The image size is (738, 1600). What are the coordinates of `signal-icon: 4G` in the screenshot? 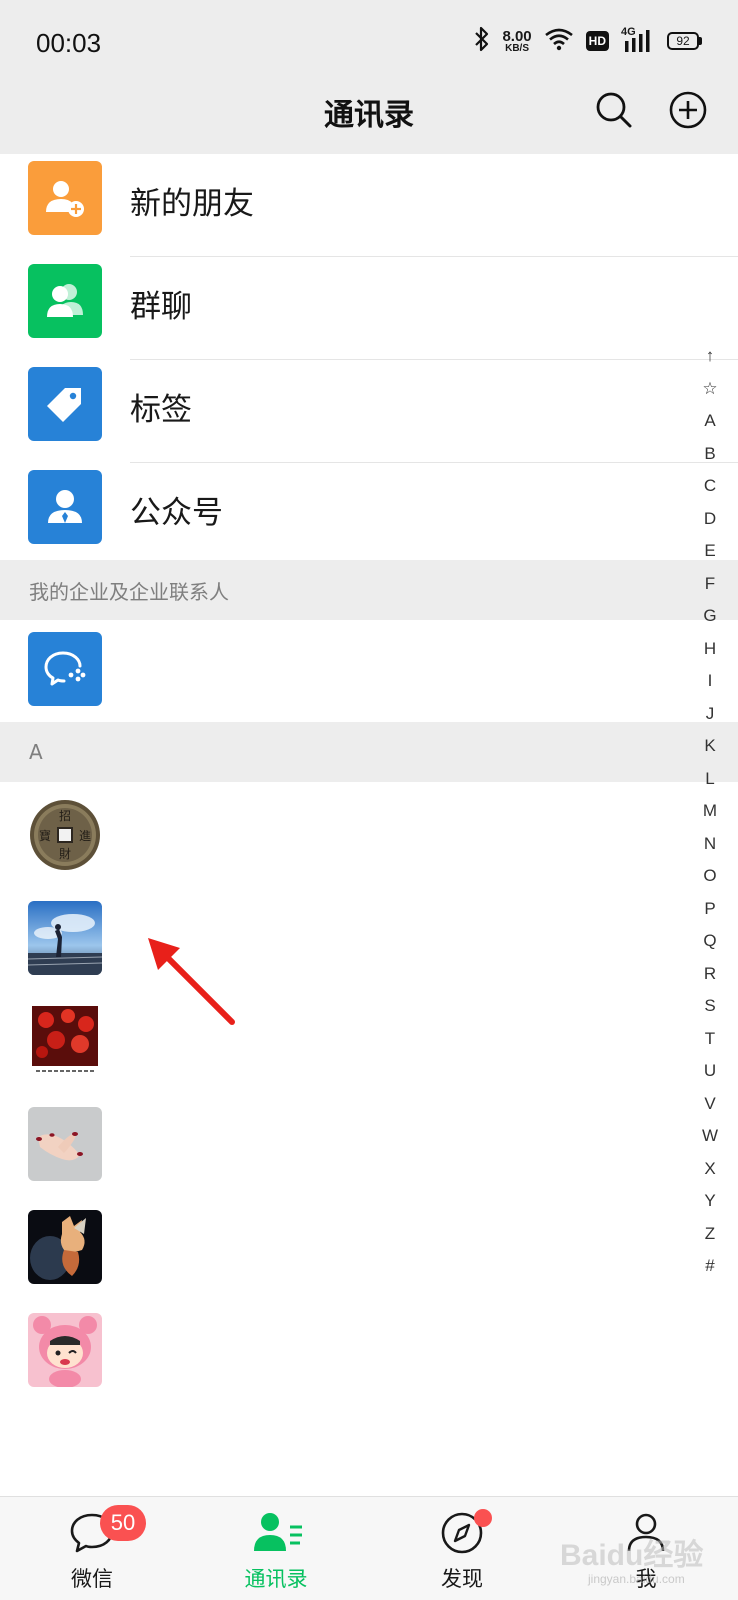 It's located at (638, 40).